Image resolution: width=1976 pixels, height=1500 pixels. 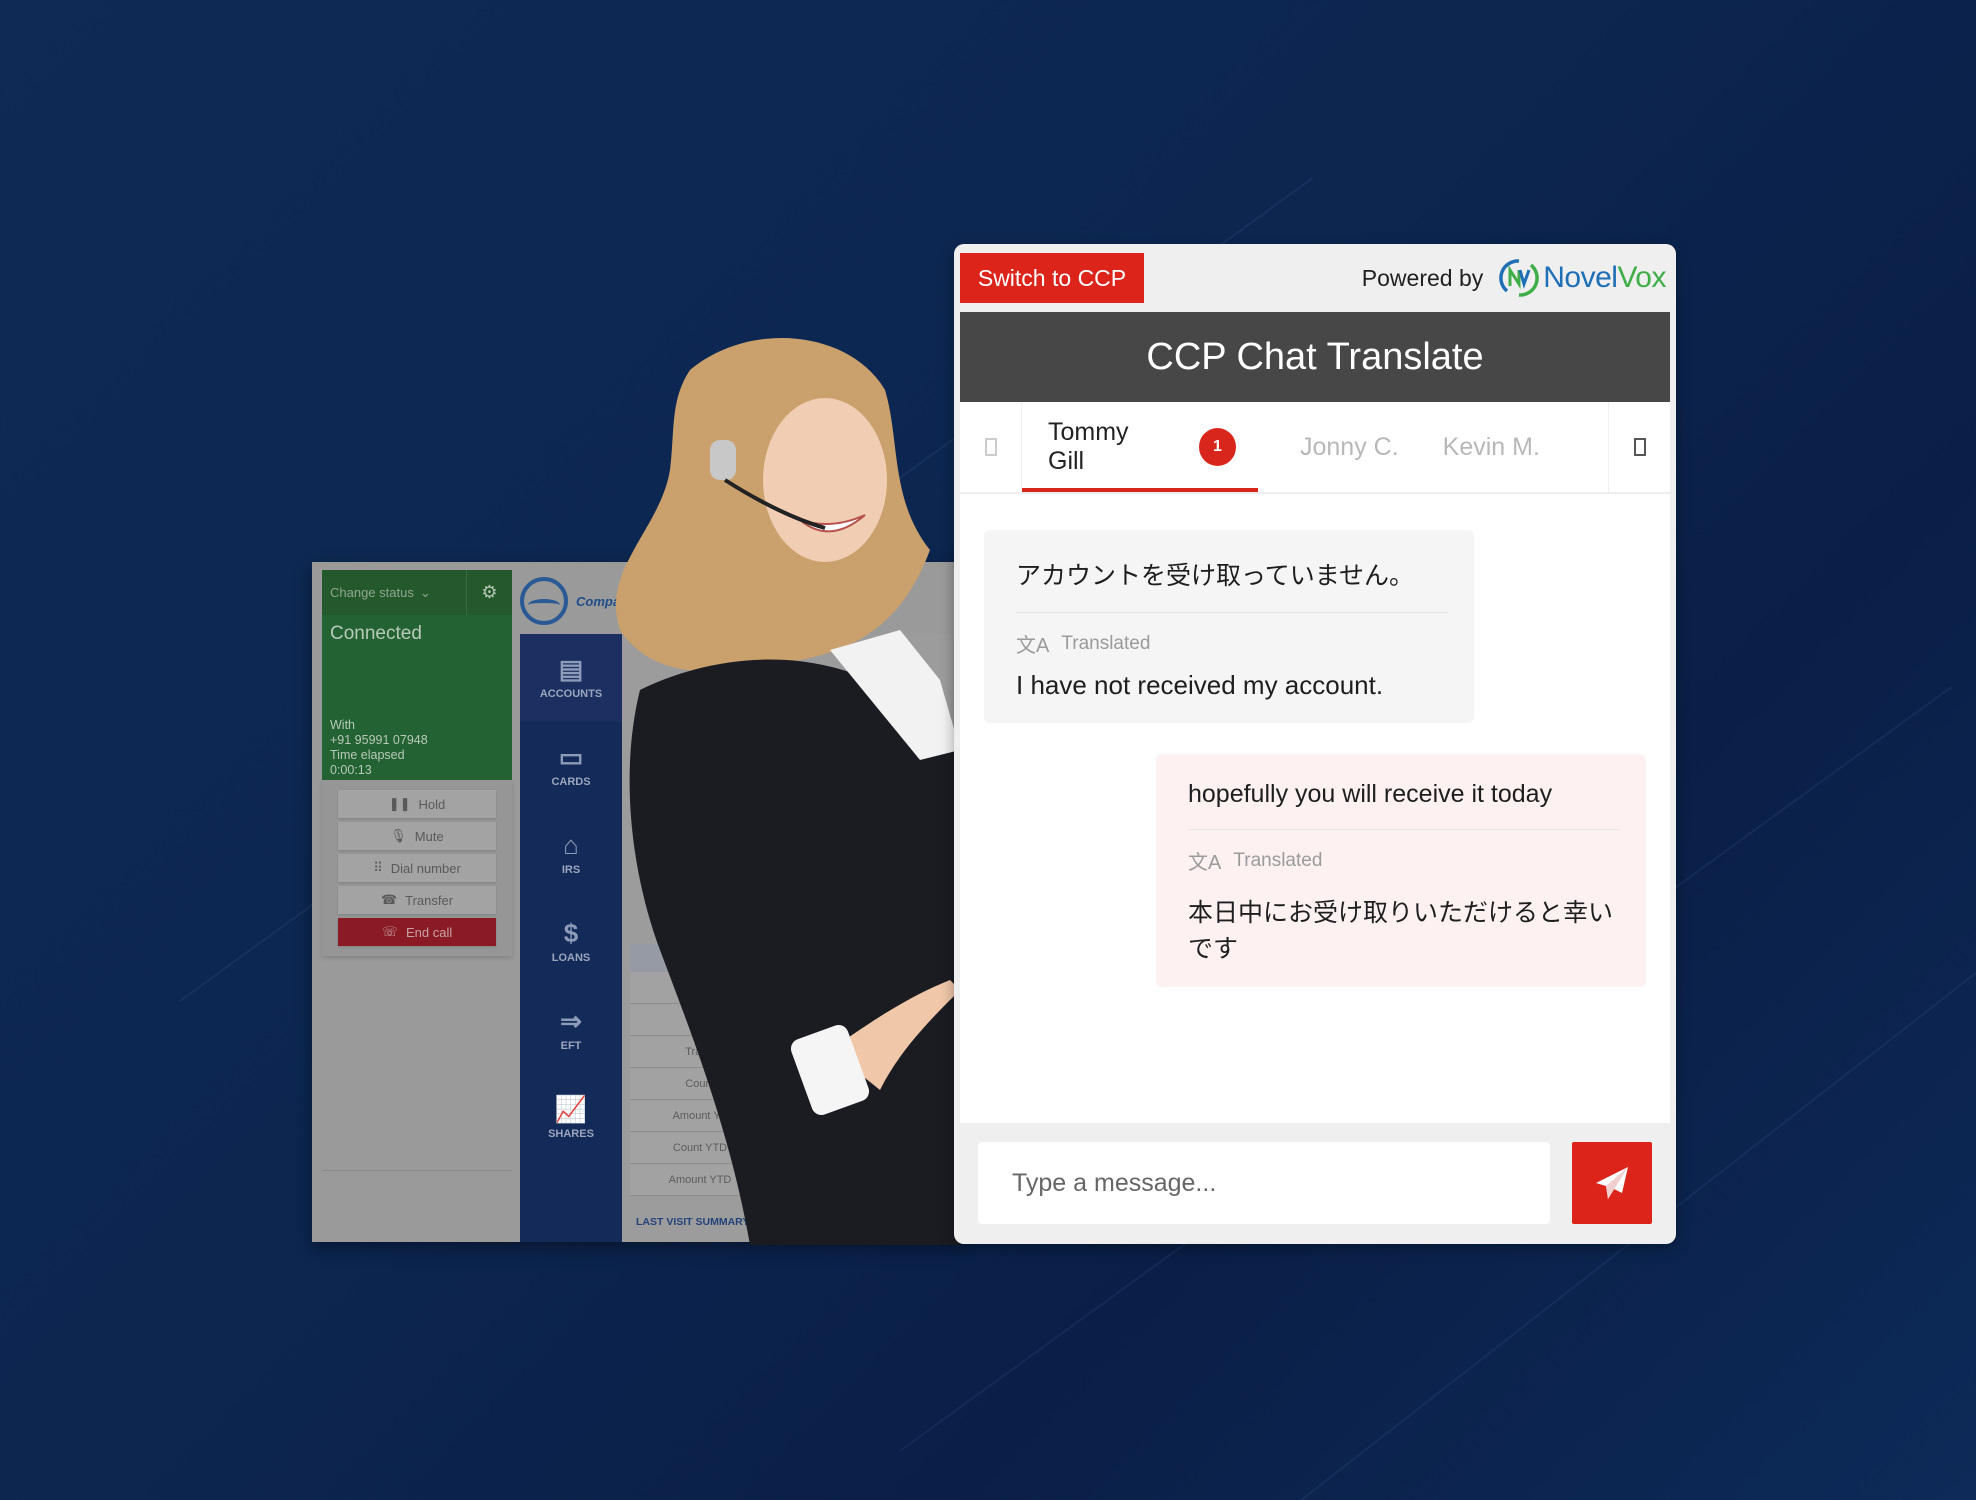 I want to click on table-row: Count, so click(x=700, y=1084).